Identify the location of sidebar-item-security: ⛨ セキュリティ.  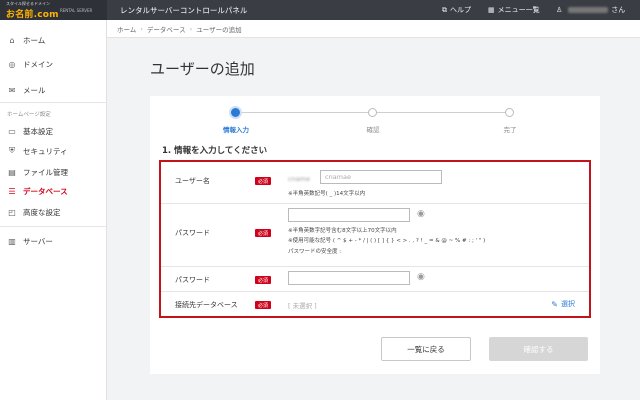
(53, 151).